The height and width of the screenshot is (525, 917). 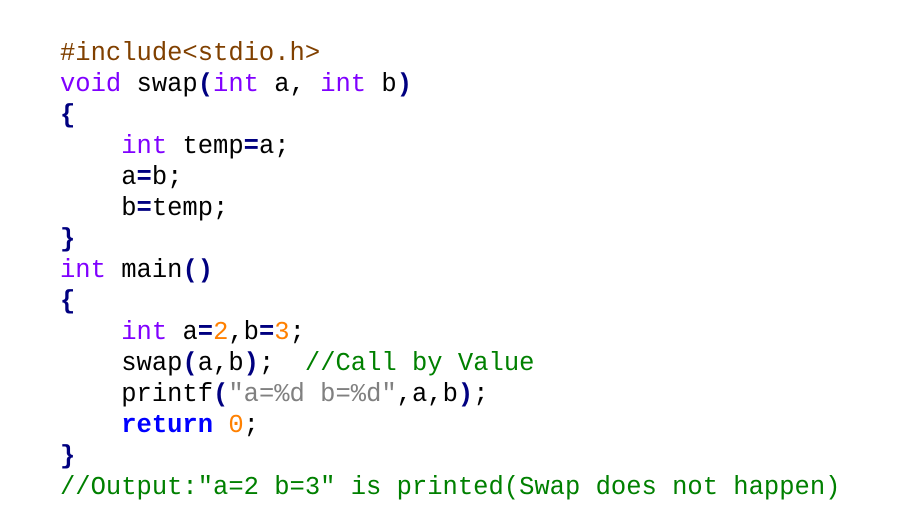 What do you see at coordinates (137, 394) in the screenshot?
I see `code-token: printf` at bounding box center [137, 394].